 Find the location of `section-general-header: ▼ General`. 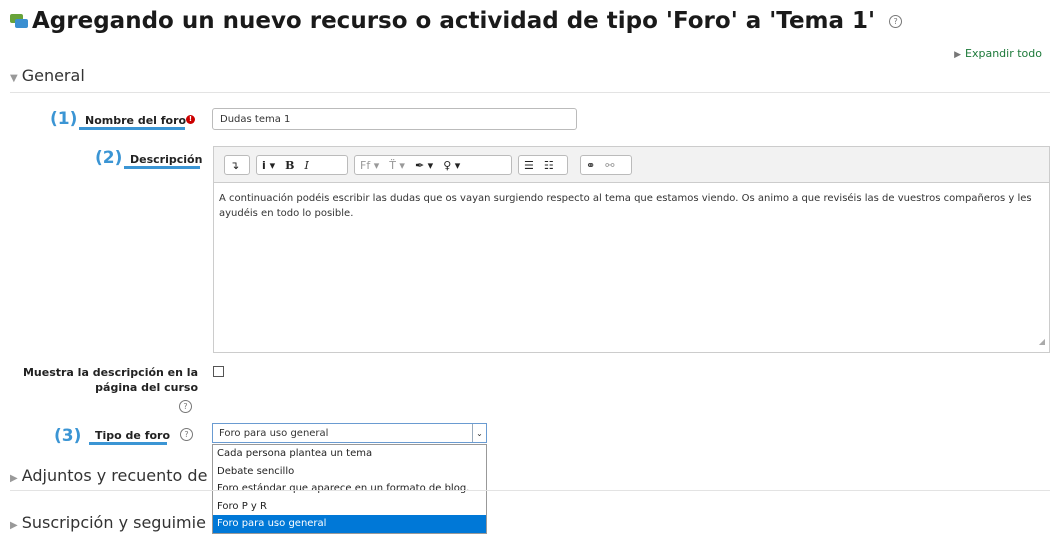

section-general-header: ▼ General is located at coordinates (47, 75).